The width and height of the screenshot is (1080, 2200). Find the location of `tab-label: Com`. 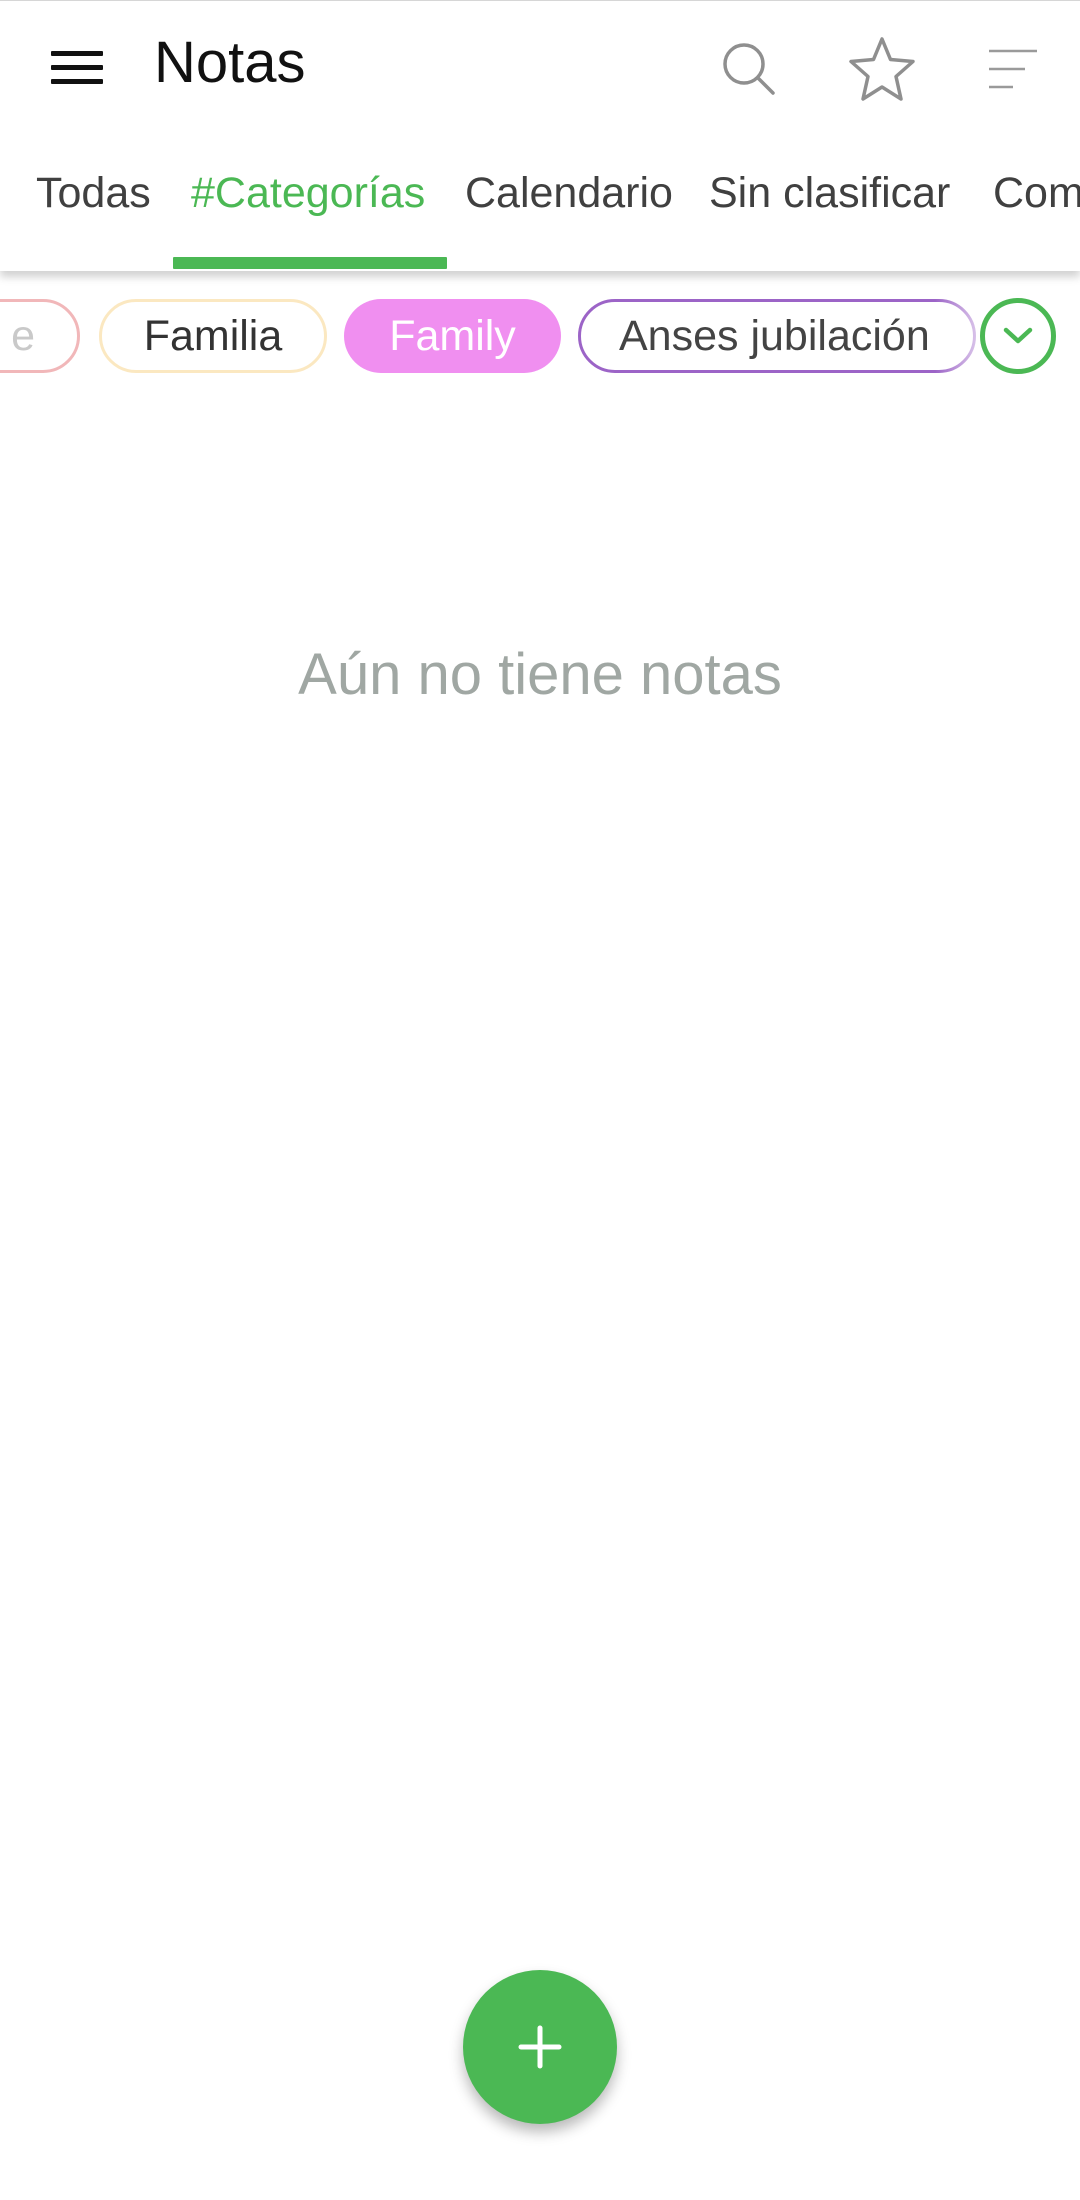

tab-label: Com is located at coordinates (1036, 193).